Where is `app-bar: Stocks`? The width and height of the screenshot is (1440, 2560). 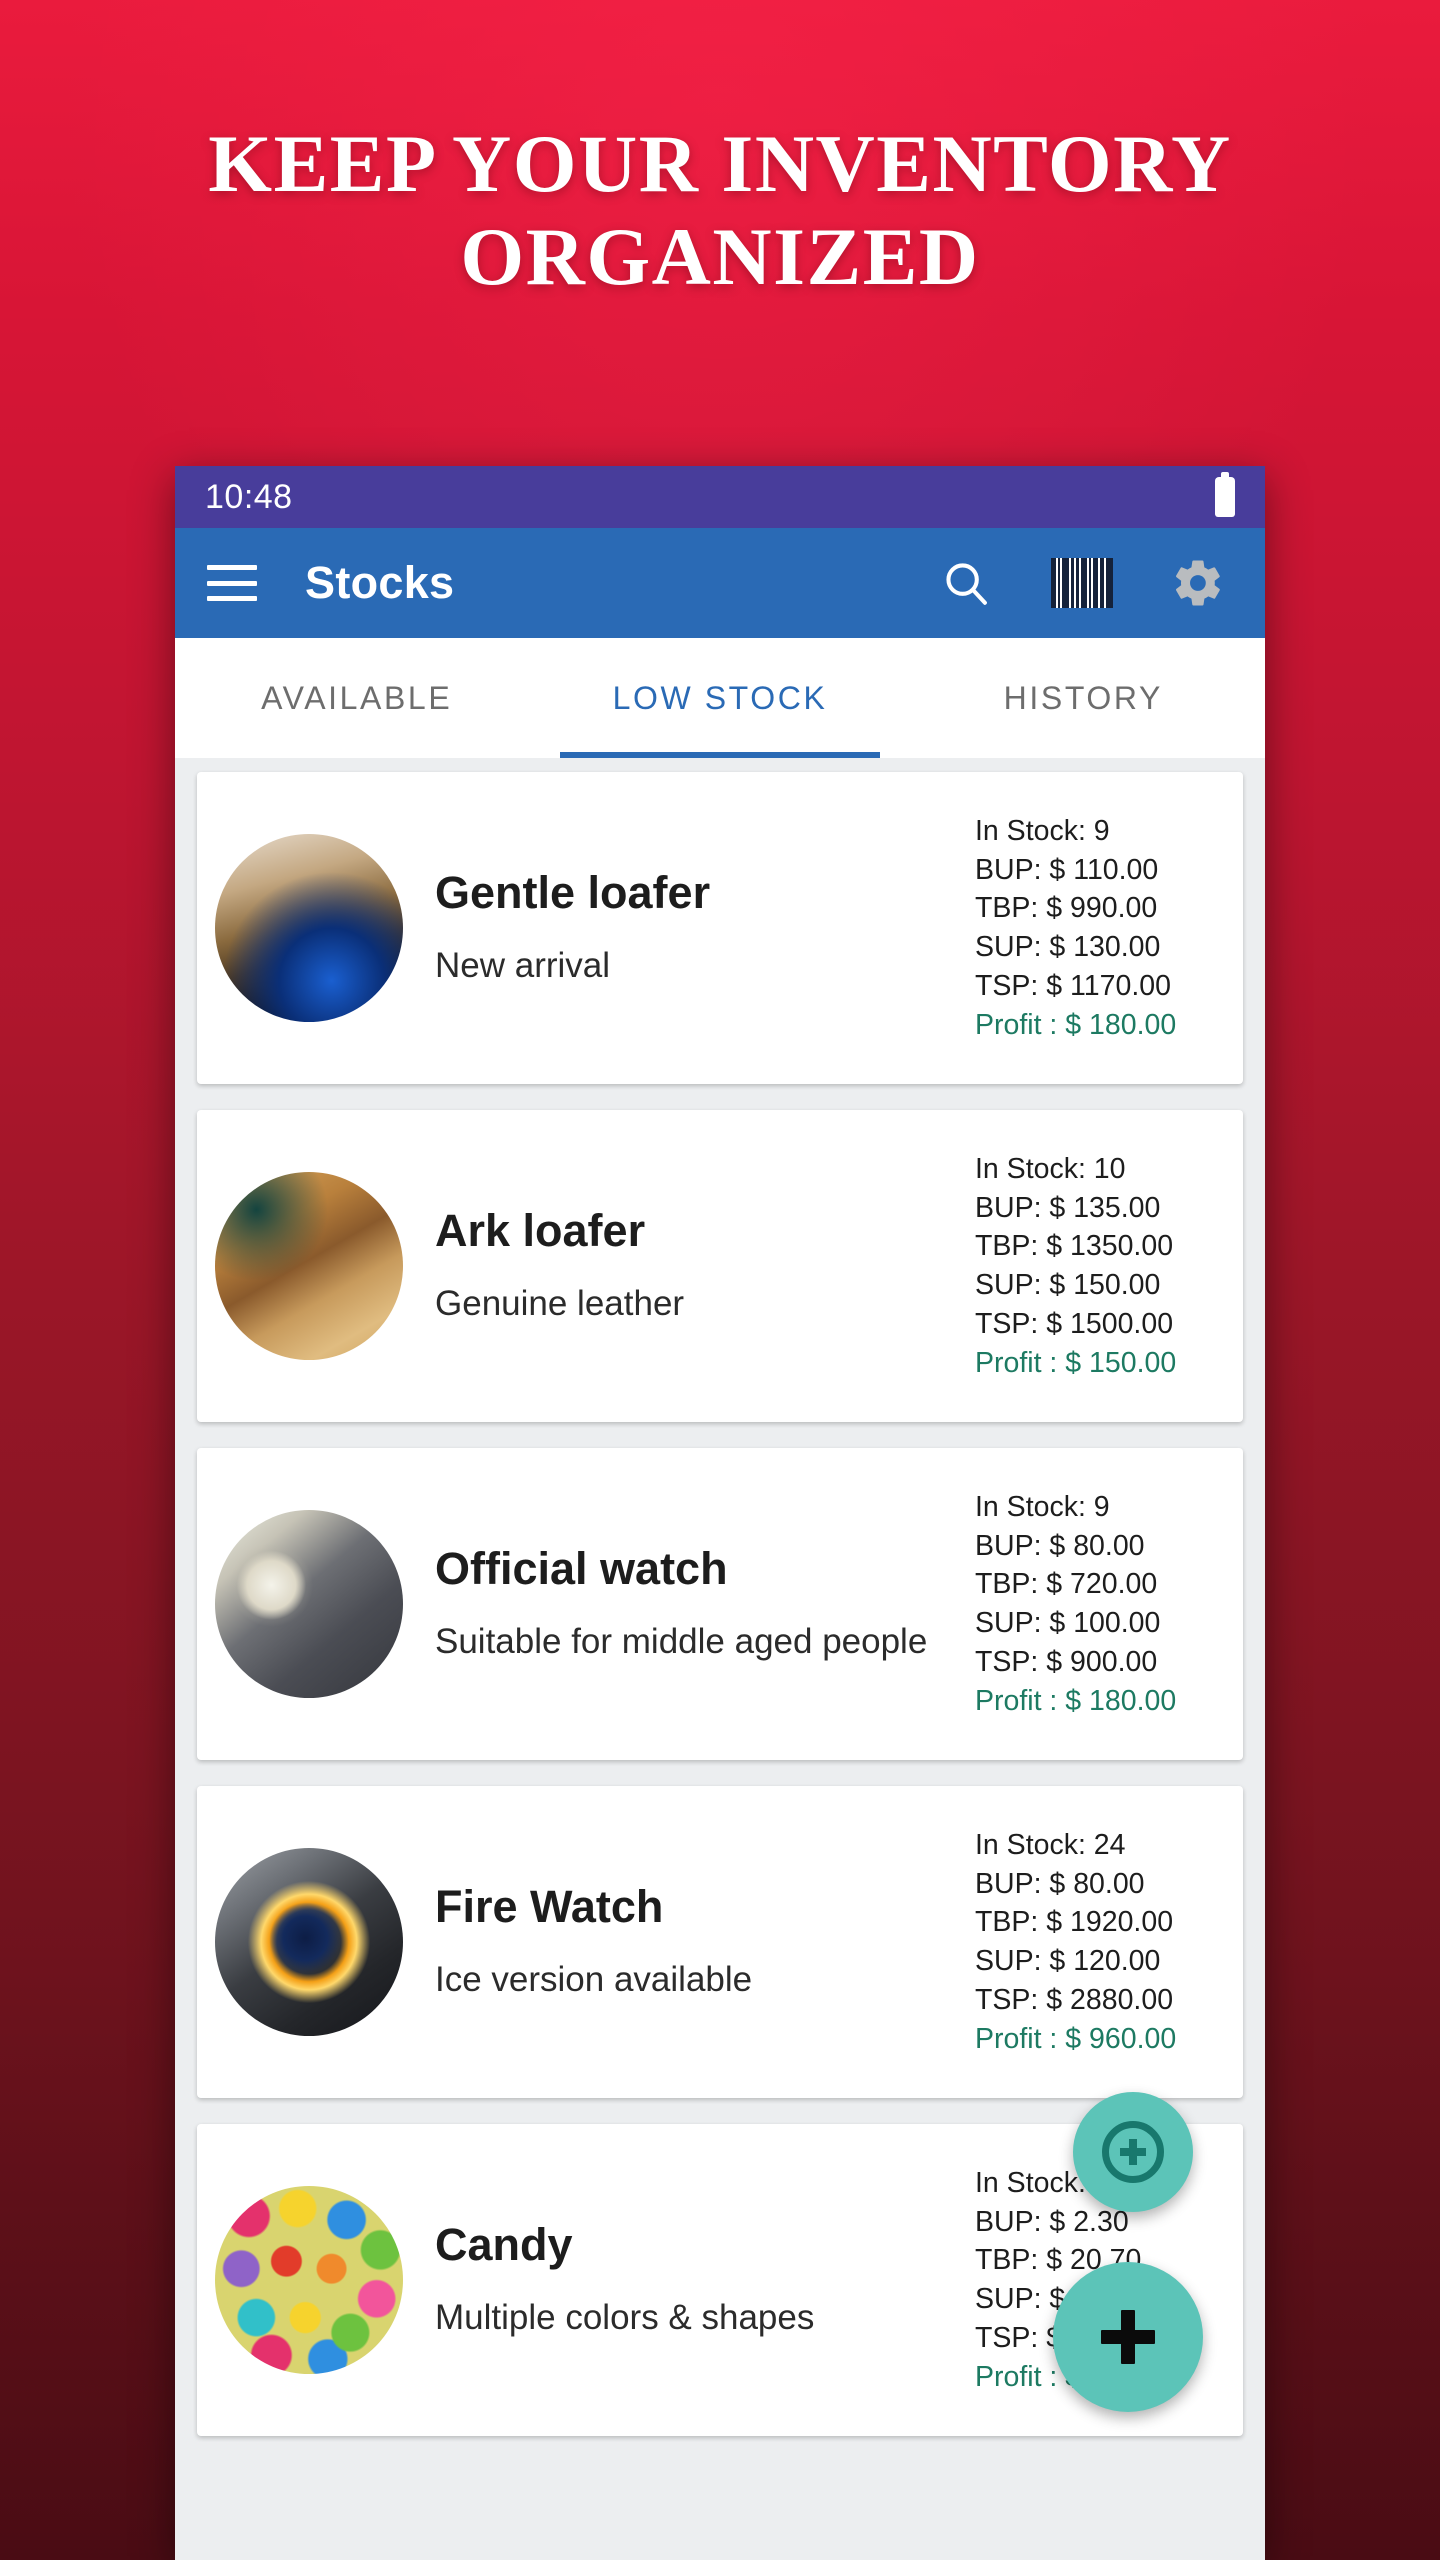 app-bar: Stocks is located at coordinates (720, 583).